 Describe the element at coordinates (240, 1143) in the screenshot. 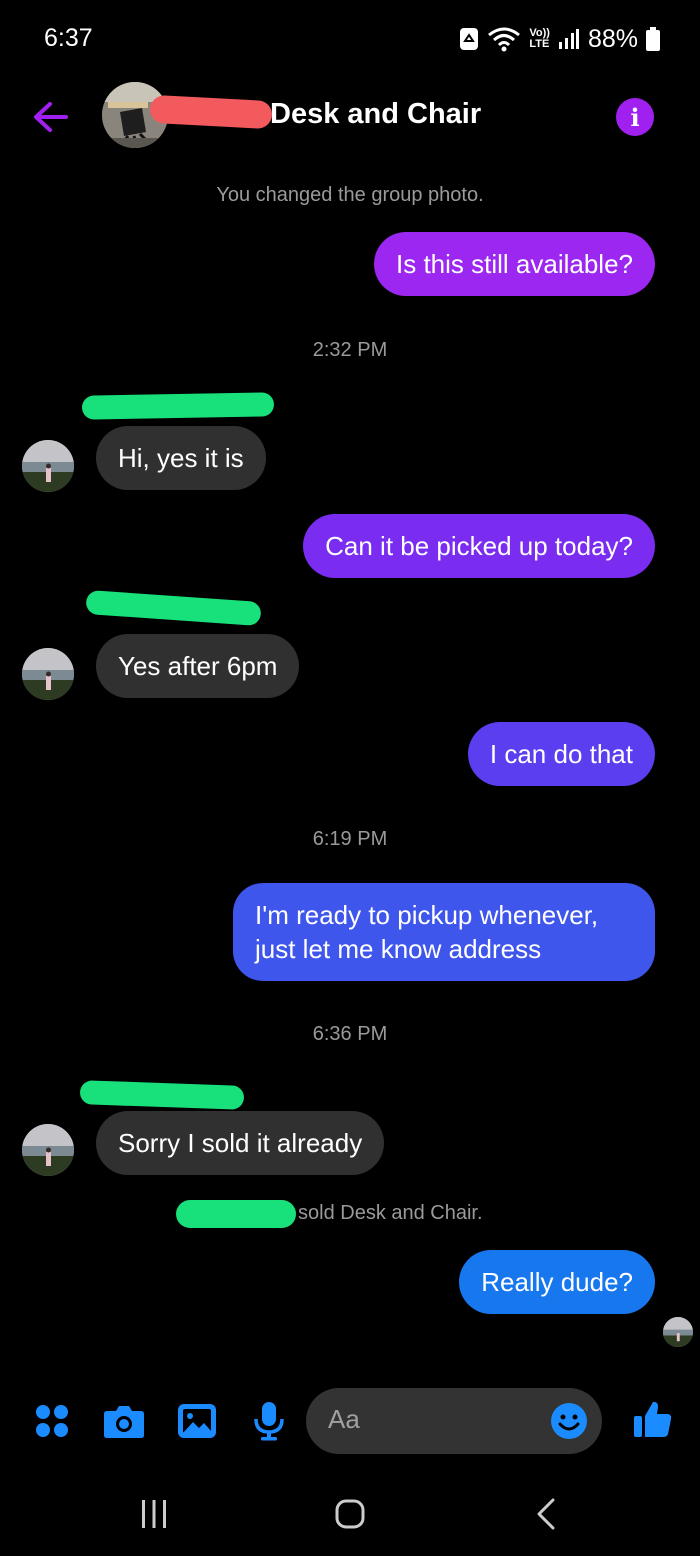

I see `incoming-message: Sorry I sold it already` at that location.